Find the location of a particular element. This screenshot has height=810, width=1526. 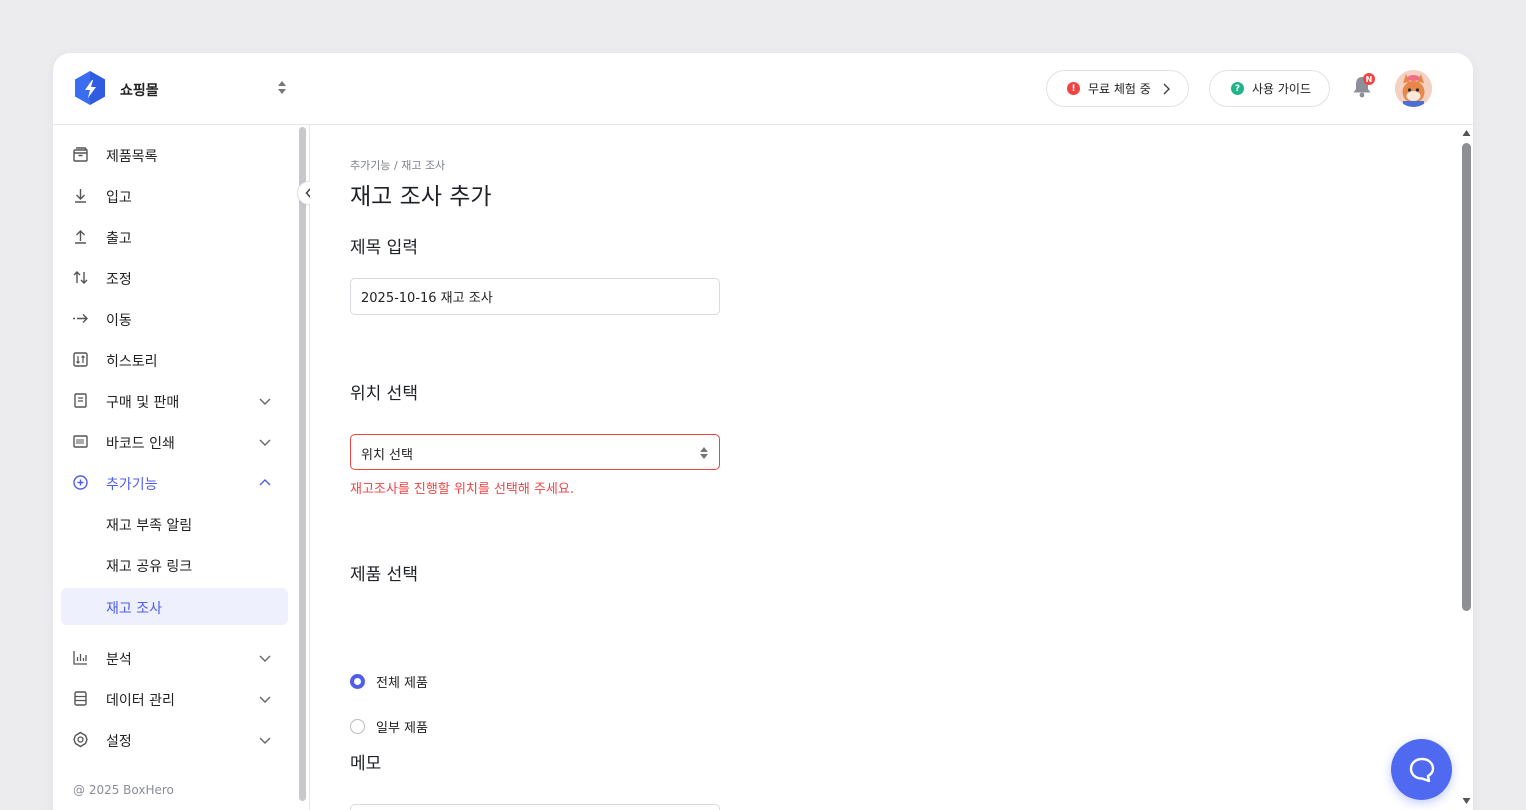

arrow-down-icon is located at coordinates (80, 196).